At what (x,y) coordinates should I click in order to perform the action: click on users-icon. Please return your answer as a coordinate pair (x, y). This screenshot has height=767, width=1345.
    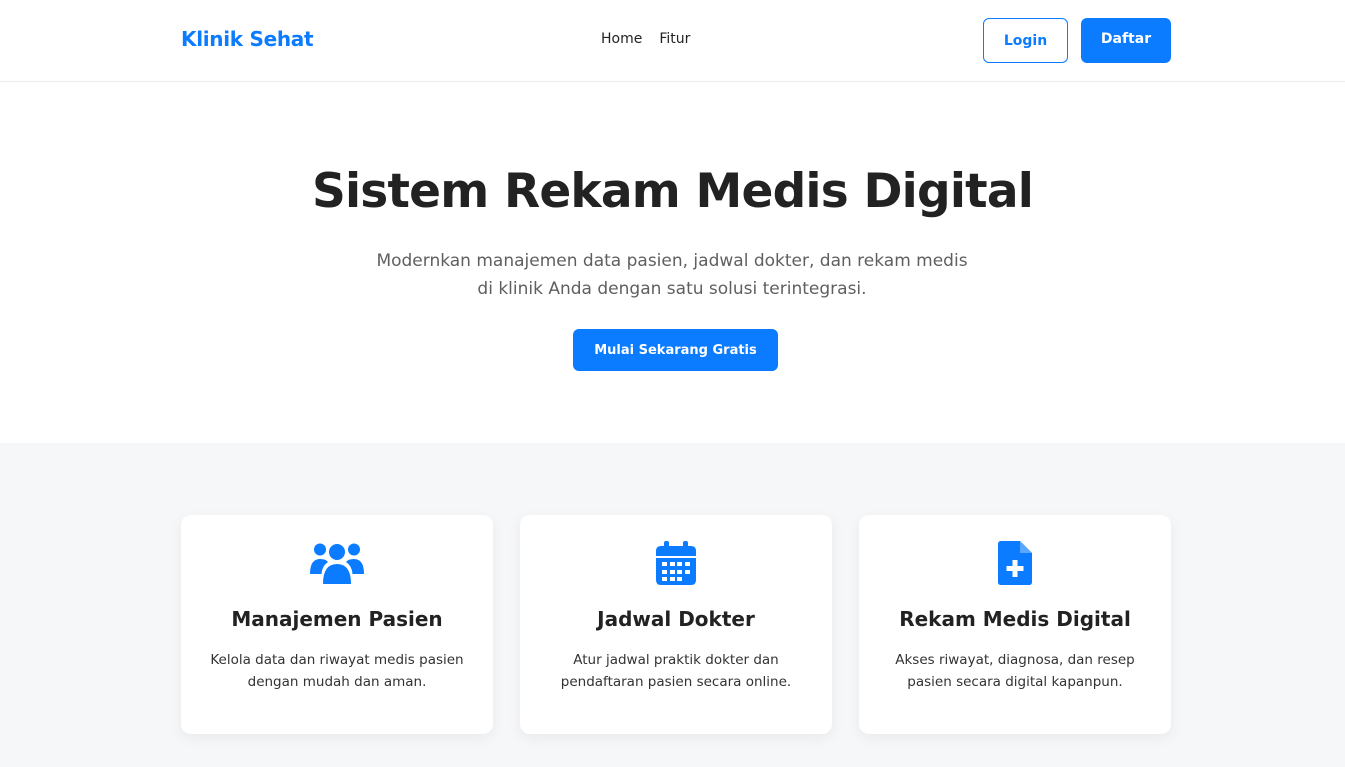
    Looking at the image, I should click on (337, 563).